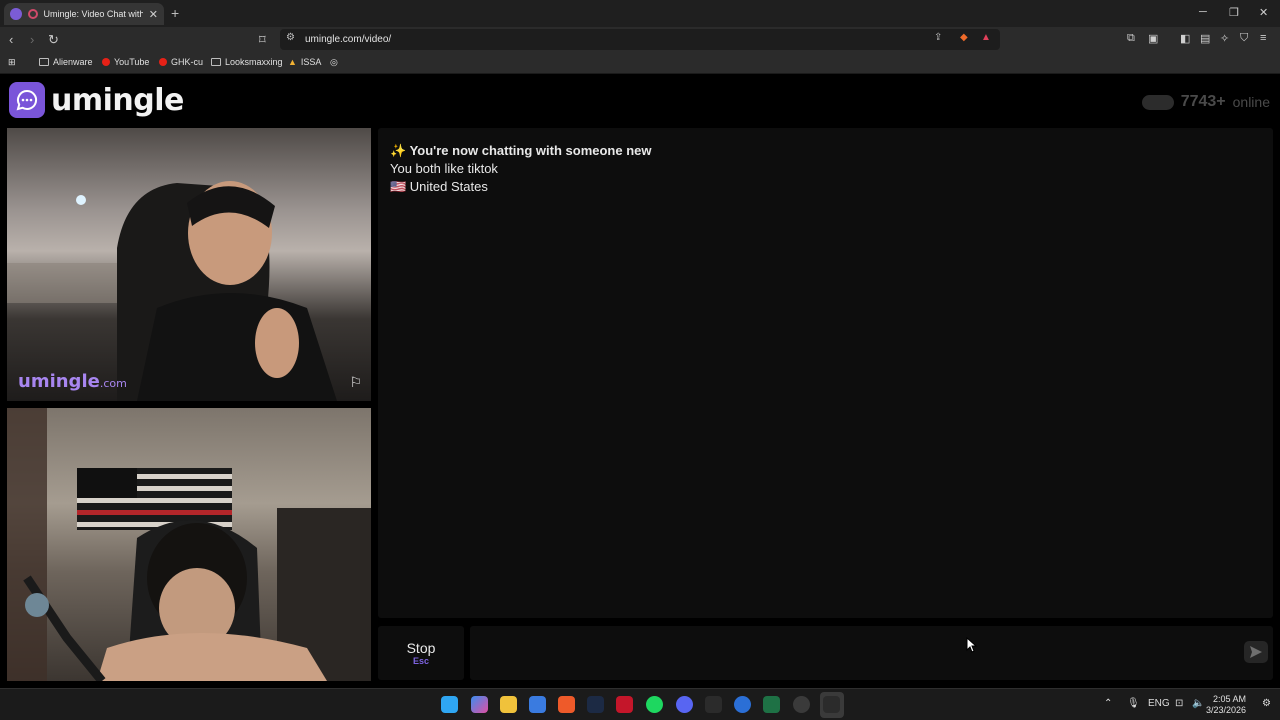  What do you see at coordinates (355, 382) in the screenshot?
I see `report-flag-icon: ⚐` at bounding box center [355, 382].